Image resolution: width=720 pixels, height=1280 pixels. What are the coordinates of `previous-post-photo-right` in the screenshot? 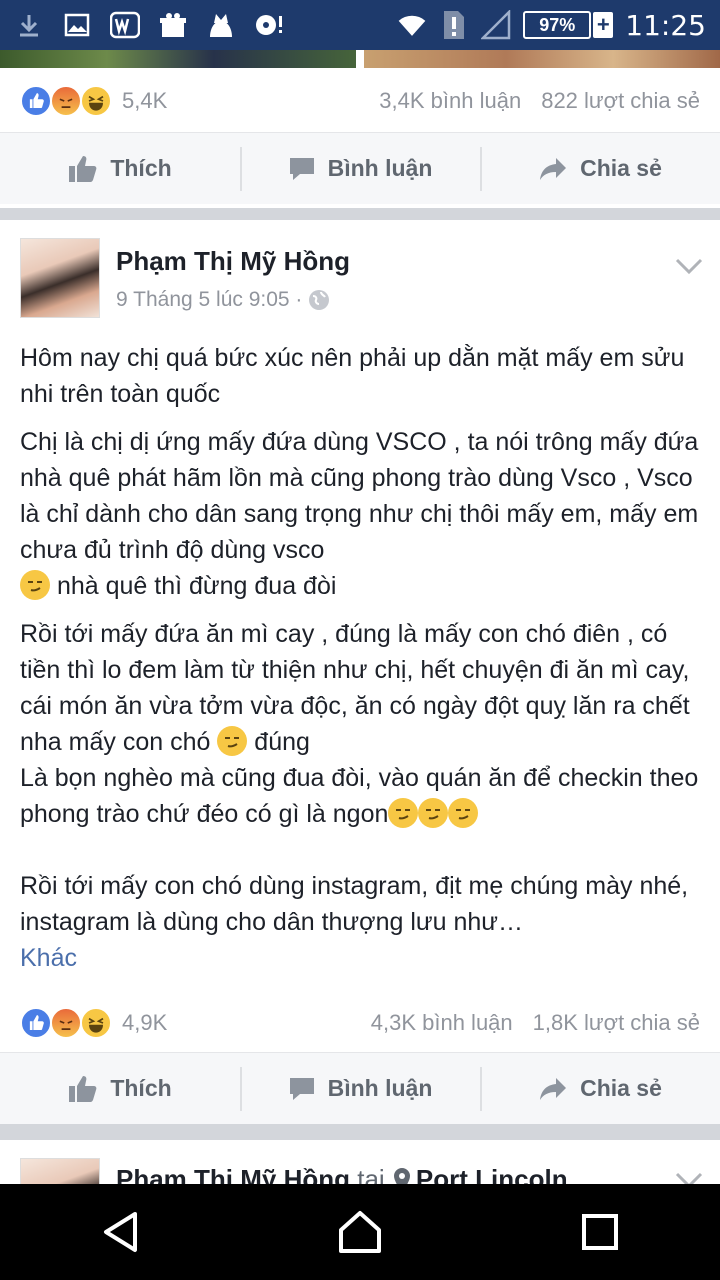 It's located at (542, 59).